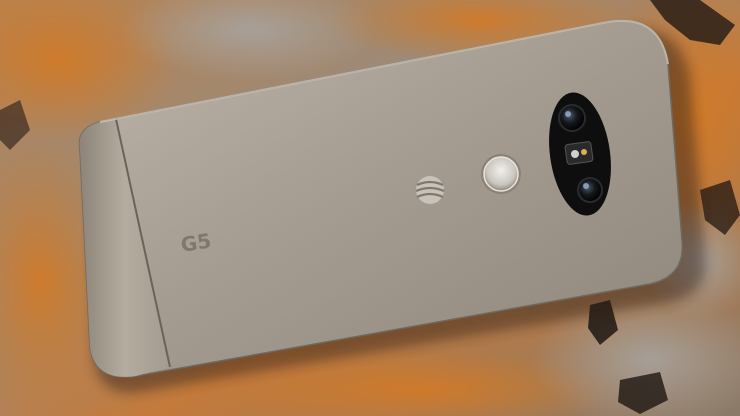 The width and height of the screenshot is (740, 416). I want to click on g5-logo: G5, so click(196, 242).